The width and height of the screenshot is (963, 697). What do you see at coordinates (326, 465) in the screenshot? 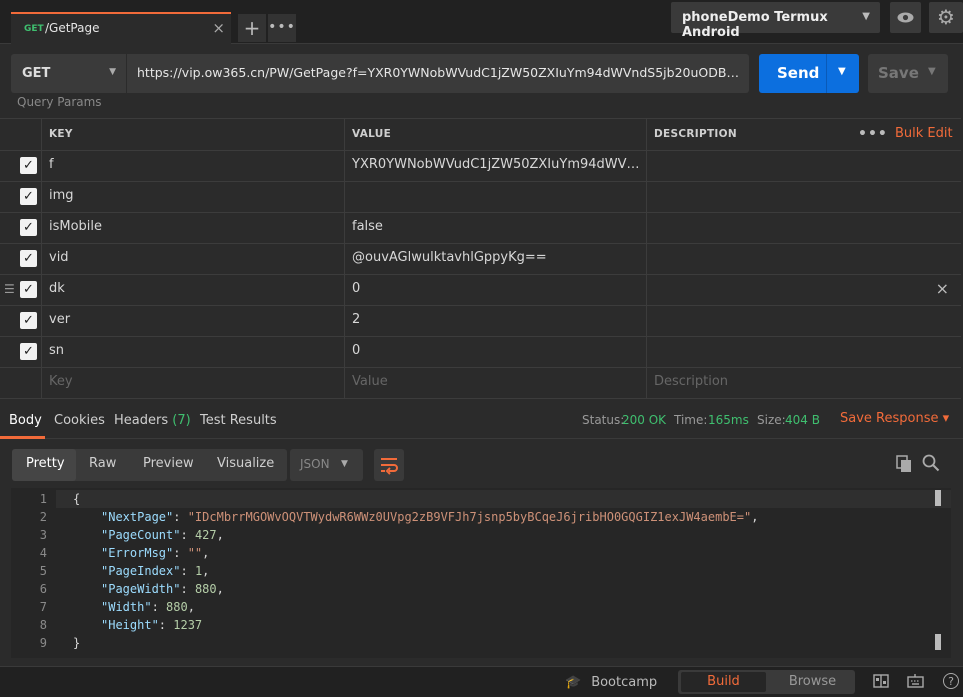
I see `language-selector: JSON ▼` at bounding box center [326, 465].